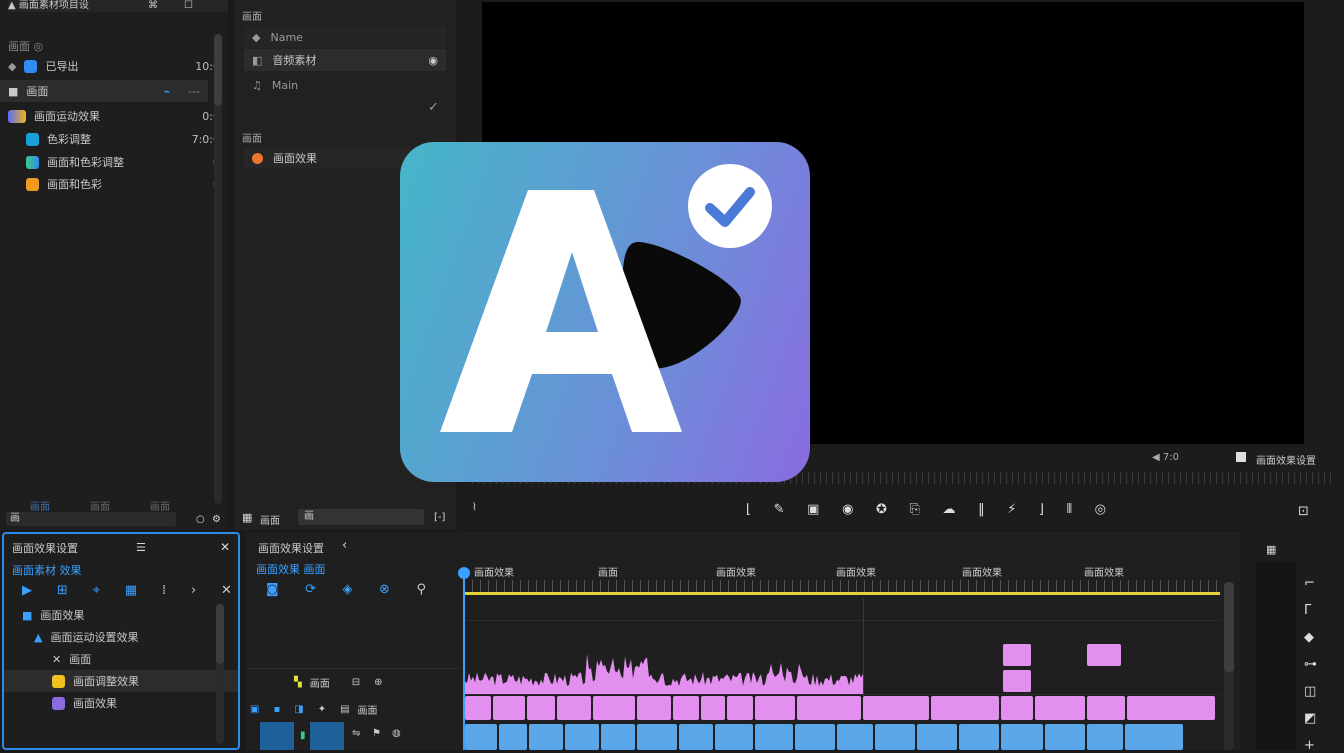 Image resolution: width=1344 pixels, height=753 pixels. What do you see at coordinates (779, 509) in the screenshot?
I see `pen-icon: ✎` at bounding box center [779, 509].